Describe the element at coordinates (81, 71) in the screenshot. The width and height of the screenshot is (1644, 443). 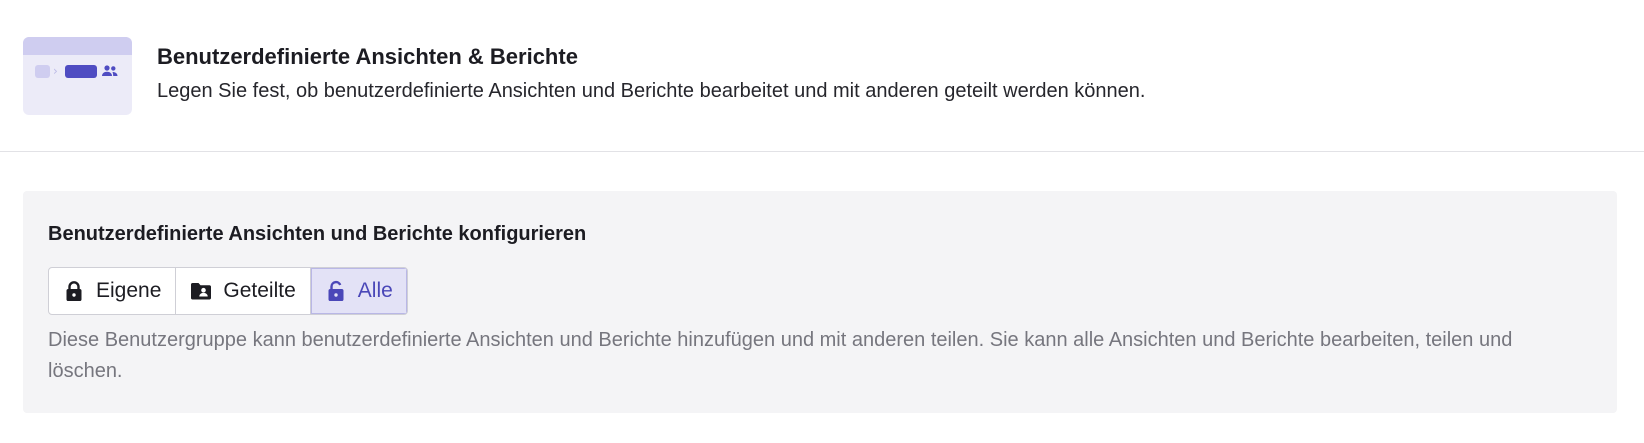
I see `illustration-pill-active` at that location.